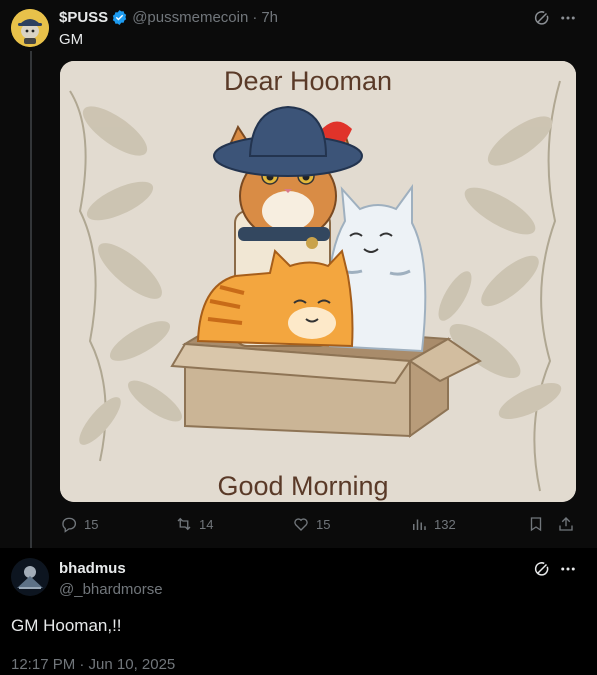 This screenshot has height=675, width=597. I want to click on view-count: 132, so click(445, 524).